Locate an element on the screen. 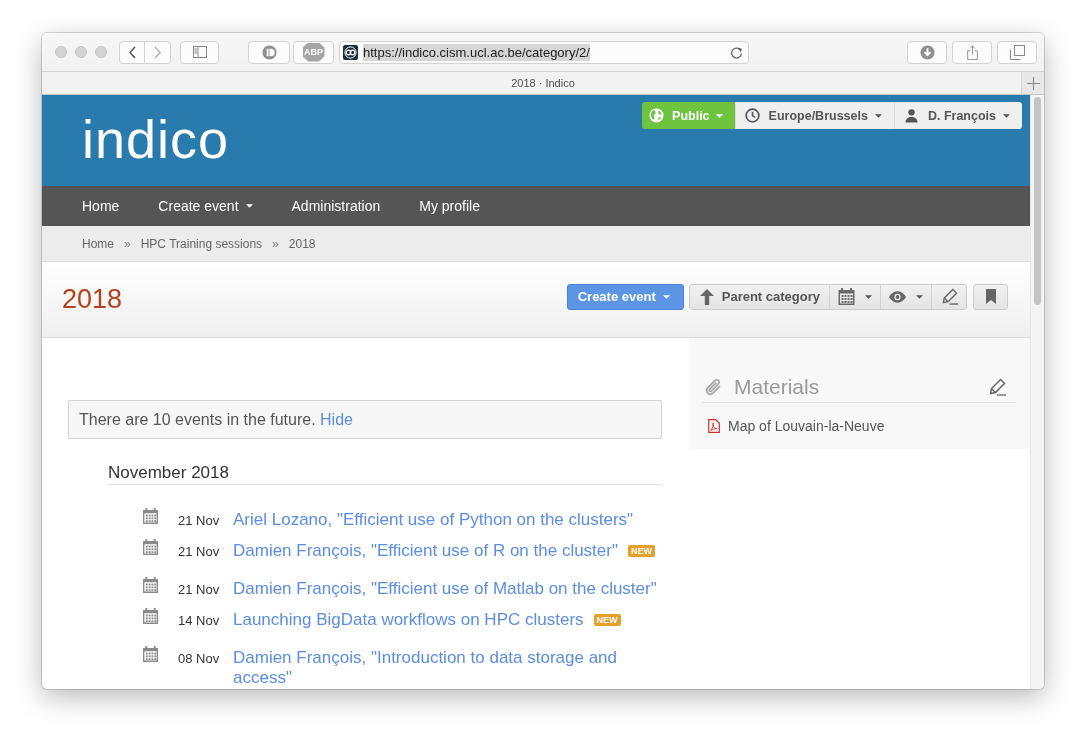 This screenshot has width=1086, height=739. chevron-left-icon is located at coordinates (132, 52).